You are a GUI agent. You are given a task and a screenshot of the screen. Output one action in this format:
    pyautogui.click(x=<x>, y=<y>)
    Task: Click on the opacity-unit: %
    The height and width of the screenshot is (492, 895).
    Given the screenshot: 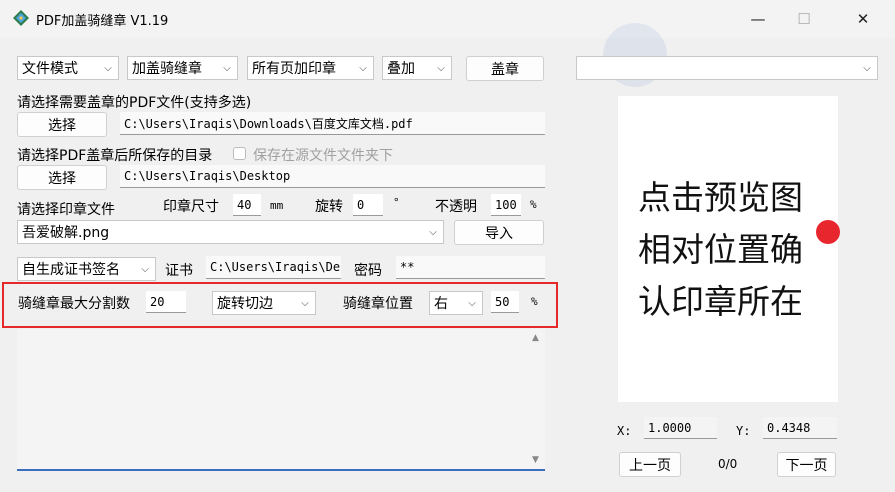 What is the action you would take?
    pyautogui.click(x=533, y=204)
    